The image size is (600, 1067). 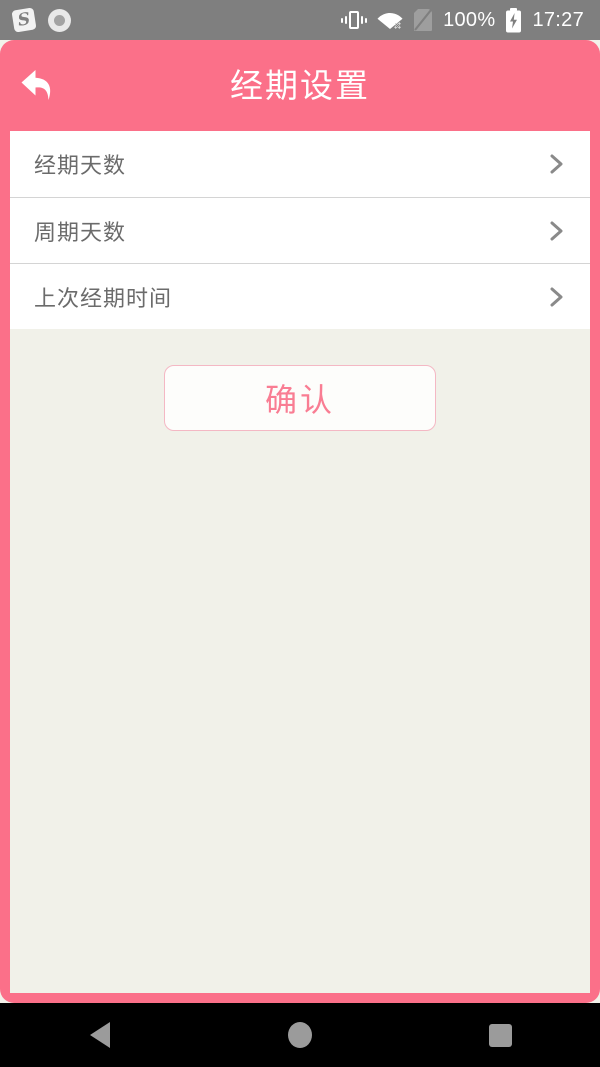 I want to click on list-item: 经期天数, so click(x=300, y=164).